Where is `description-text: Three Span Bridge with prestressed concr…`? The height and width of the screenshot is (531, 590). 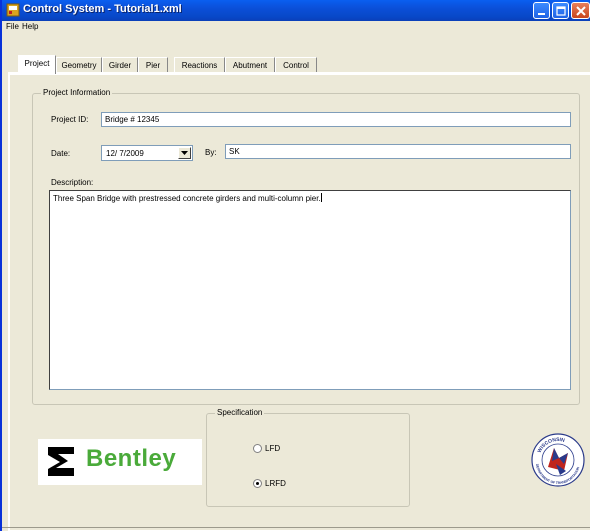 description-text: Three Span Bridge with prestressed concr… is located at coordinates (187, 198).